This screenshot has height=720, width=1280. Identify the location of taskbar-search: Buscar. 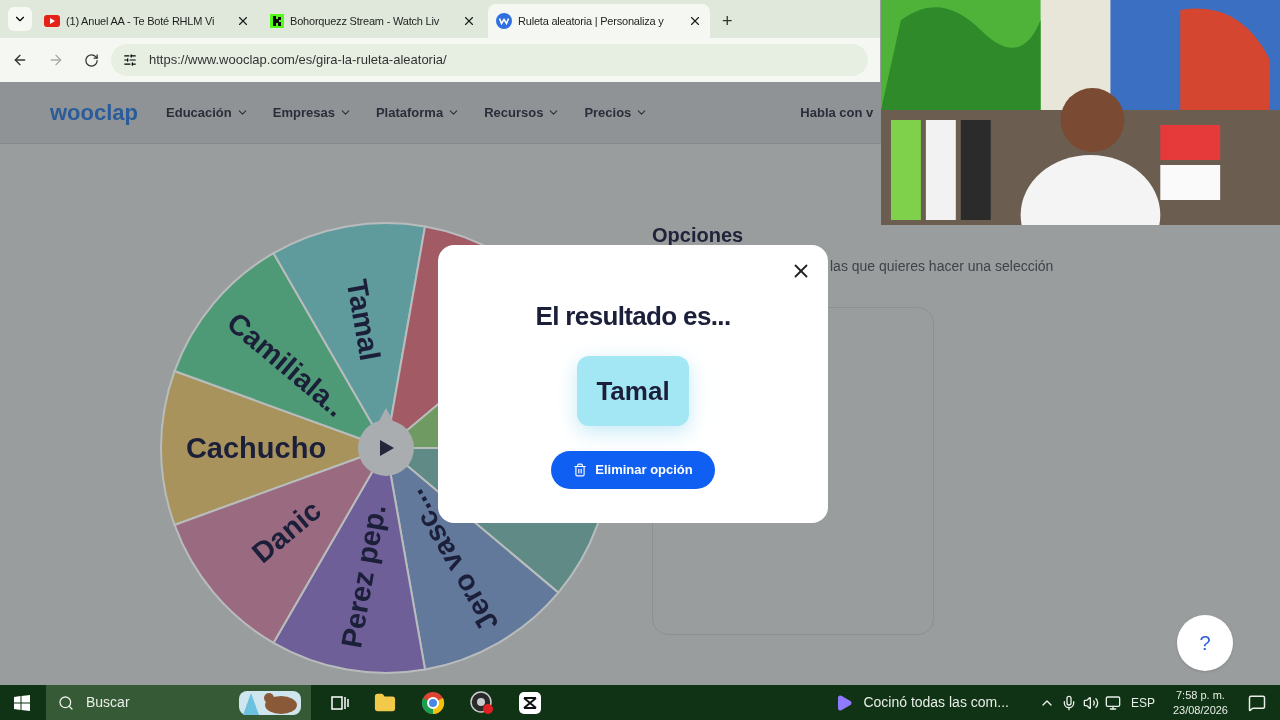
(178, 702).